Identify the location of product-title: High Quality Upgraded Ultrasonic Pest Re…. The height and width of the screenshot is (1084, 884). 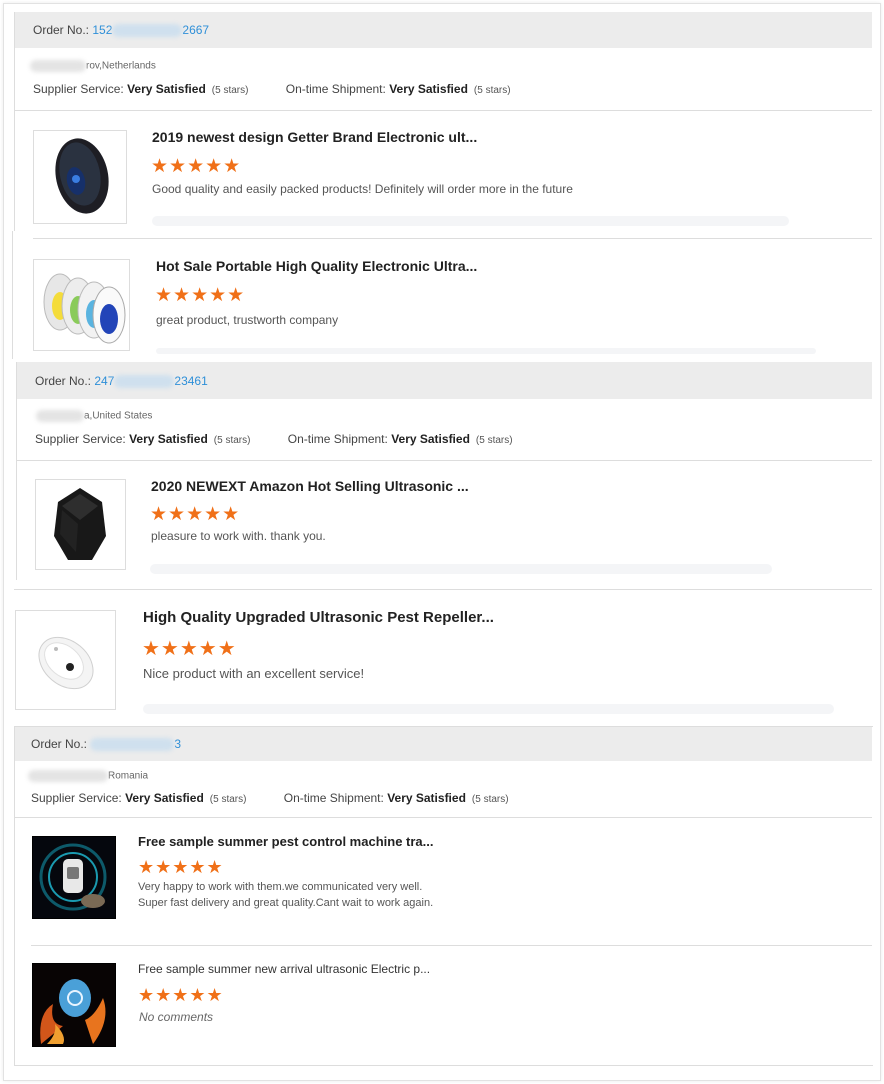
(318, 617).